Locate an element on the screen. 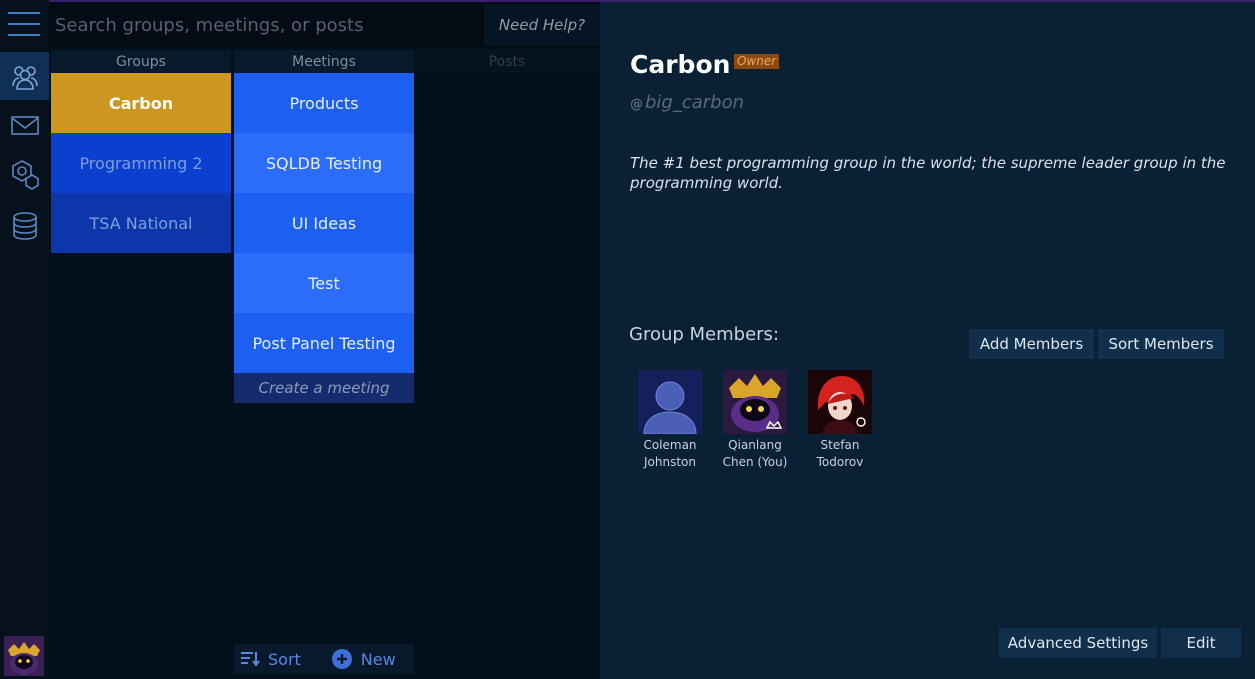 This screenshot has height=679, width=1255. mail-icon is located at coordinates (24, 125).